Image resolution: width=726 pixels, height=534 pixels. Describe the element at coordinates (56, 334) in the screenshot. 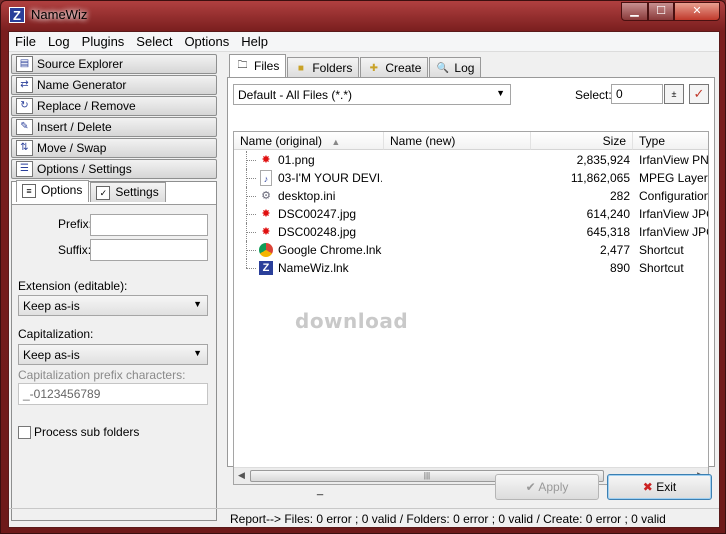

I see `capitalization-label: Capitalization:` at that location.